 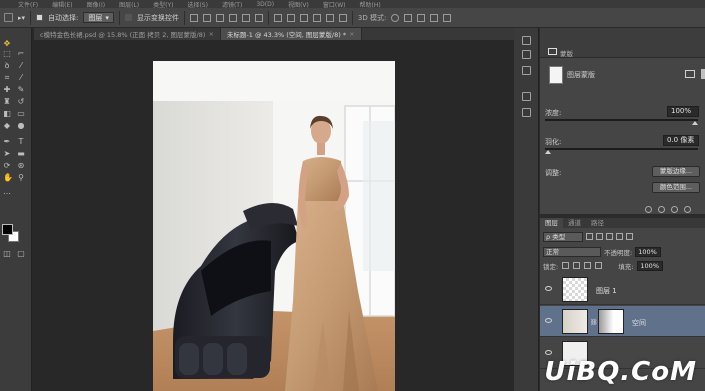 What do you see at coordinates (7, 166) in the screenshot?
I see `3d-tool-icon: ⟳` at bounding box center [7, 166].